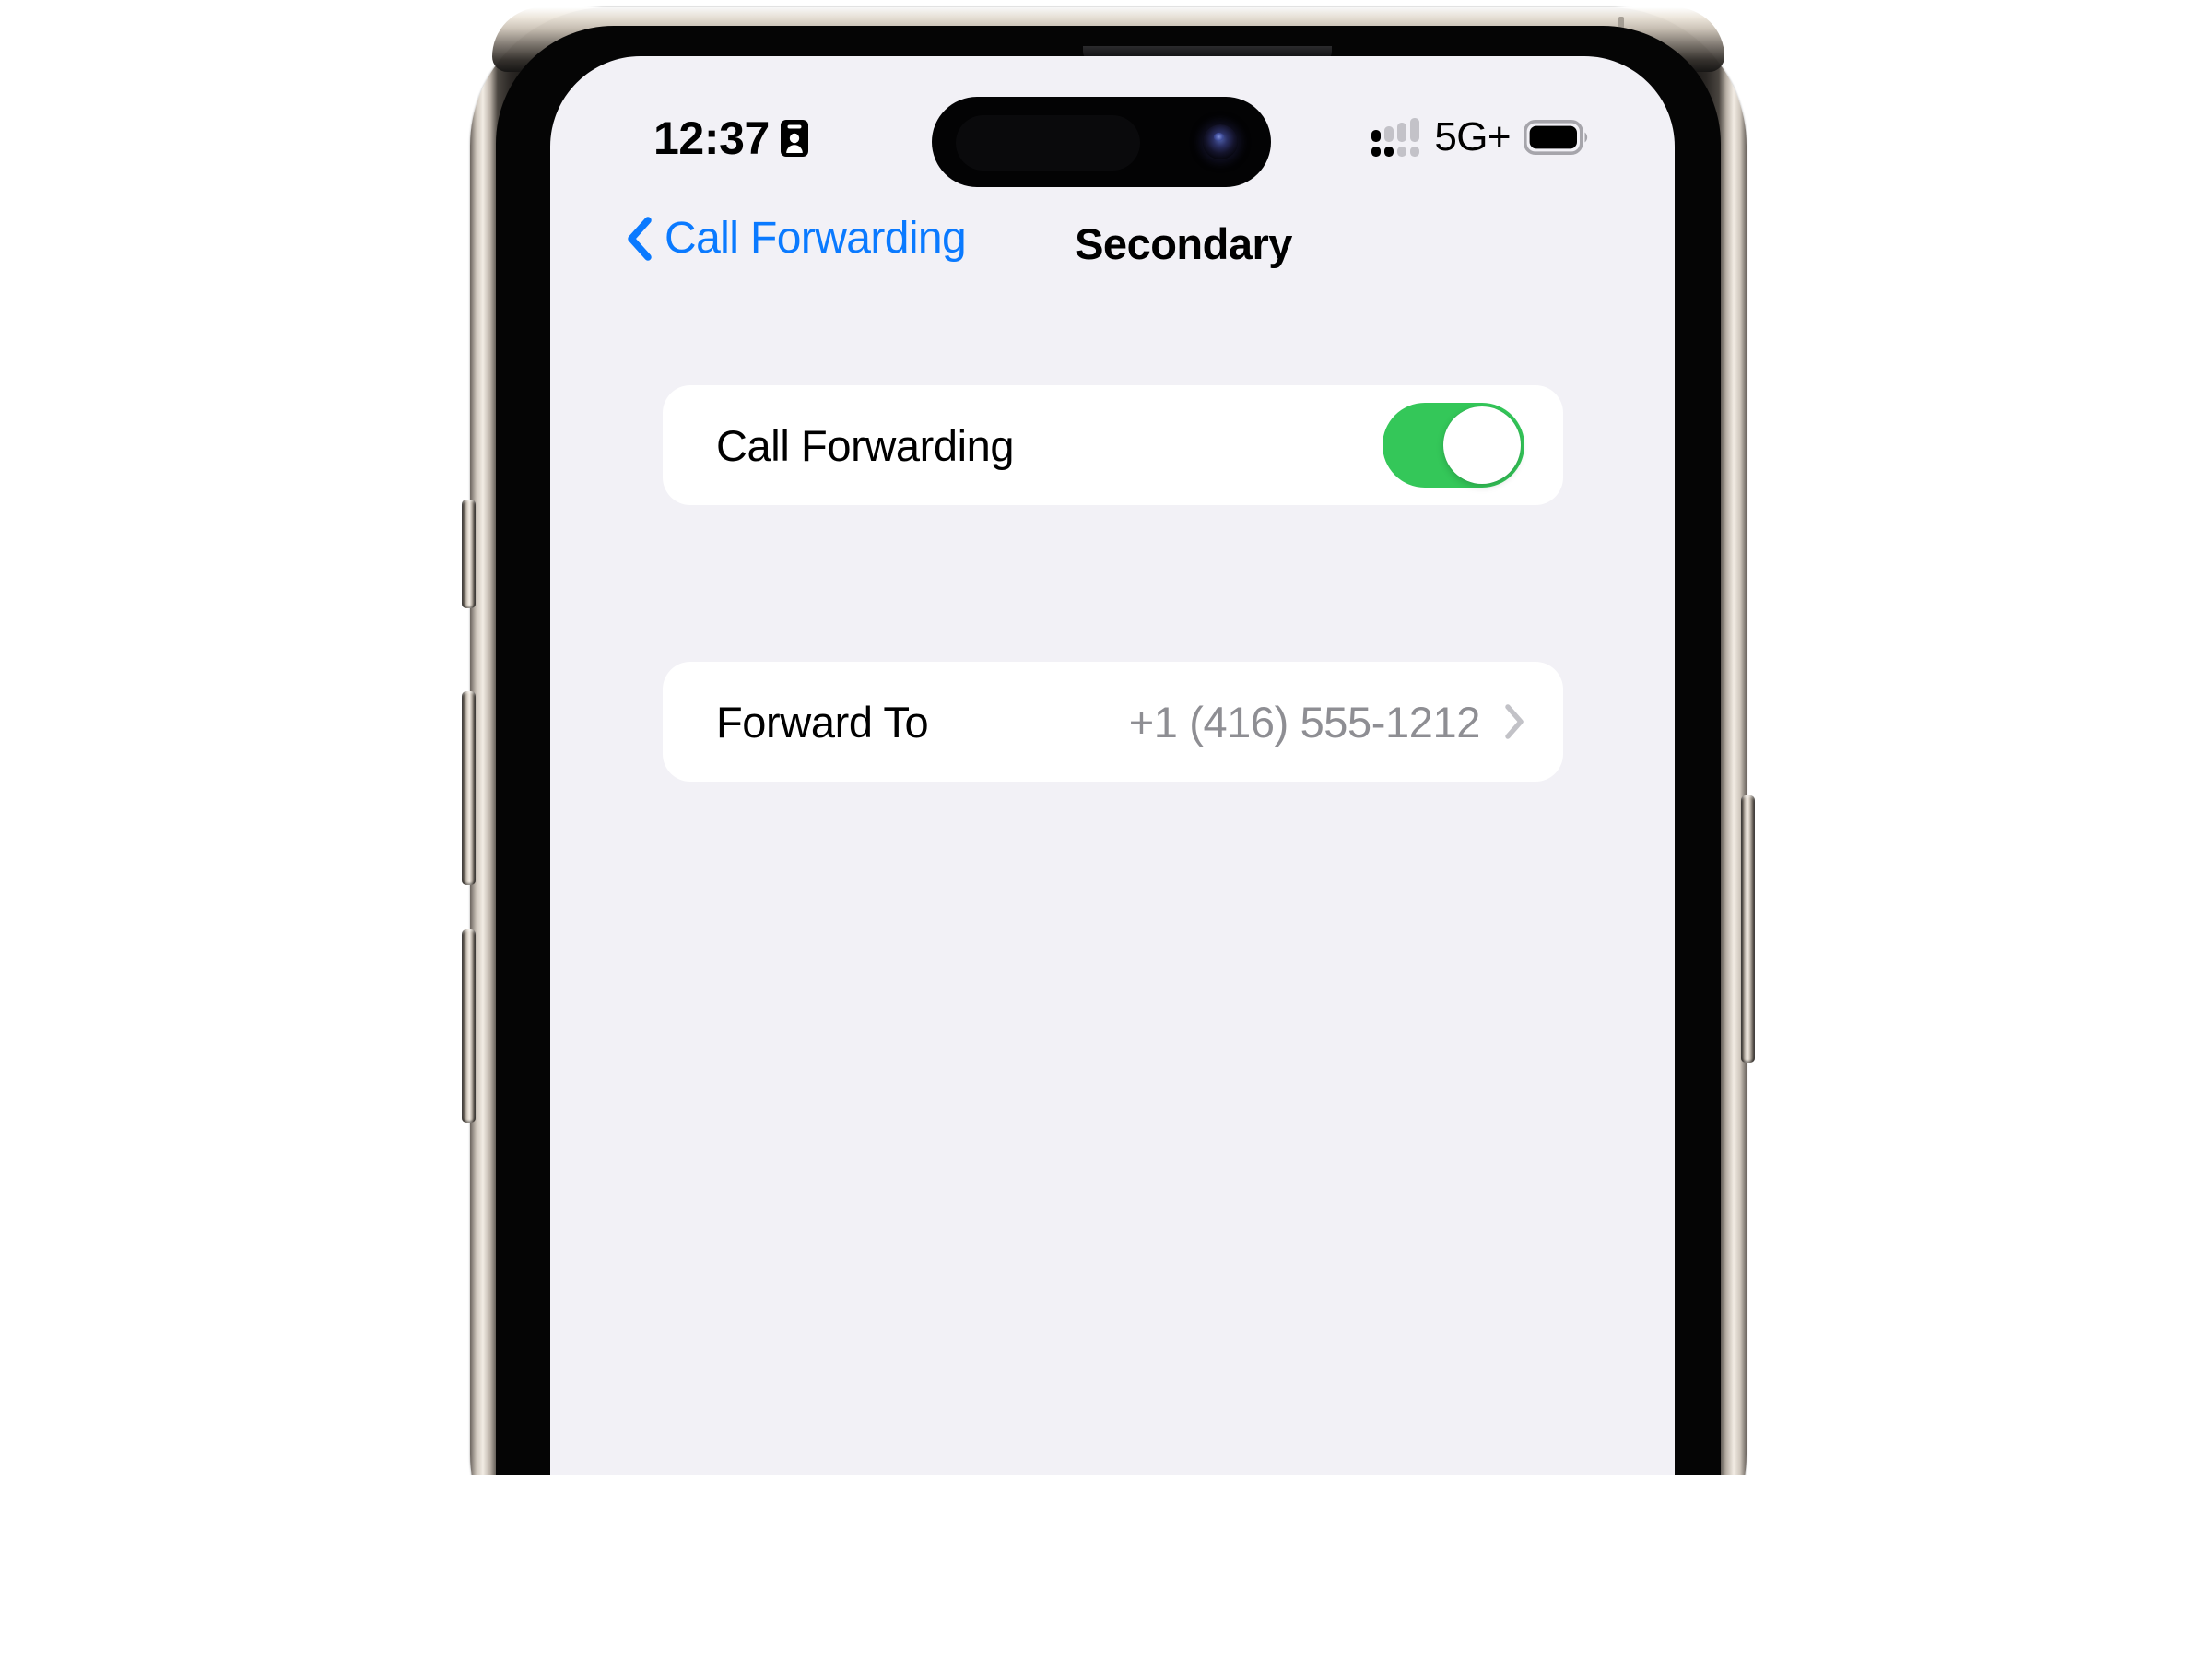 The height and width of the screenshot is (1659, 2212). I want to click on call-forwarding-row: Call Forwarding, so click(1113, 445).